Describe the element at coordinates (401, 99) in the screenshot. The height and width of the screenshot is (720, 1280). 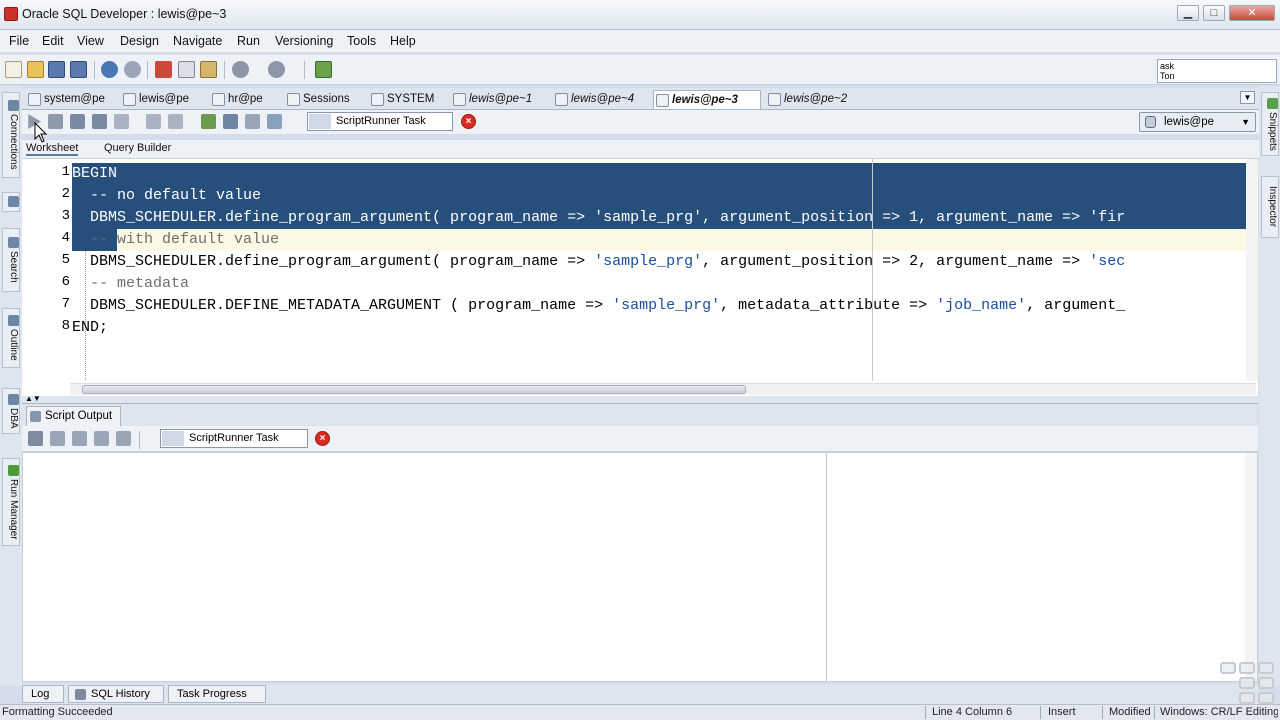
I see `tab-system: SYSTEM` at that location.